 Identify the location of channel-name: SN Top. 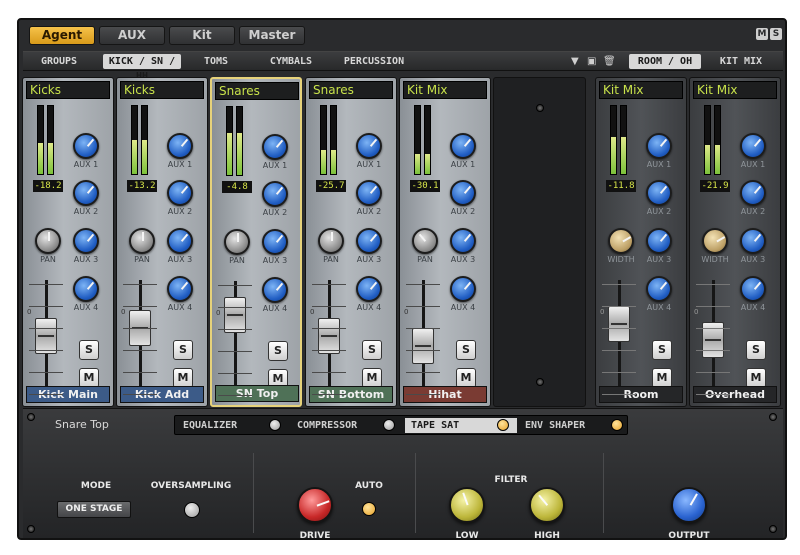
(257, 393).